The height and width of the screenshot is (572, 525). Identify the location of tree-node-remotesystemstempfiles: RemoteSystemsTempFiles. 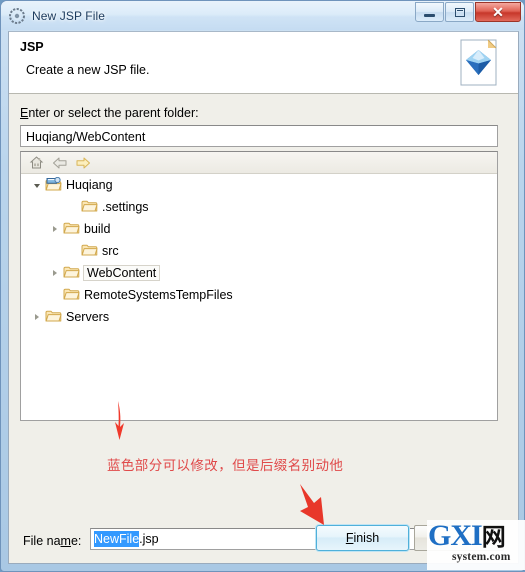
(259, 295).